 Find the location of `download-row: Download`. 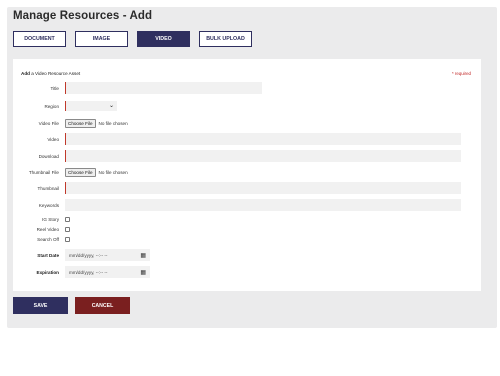

download-row: Download is located at coordinates (237, 156).